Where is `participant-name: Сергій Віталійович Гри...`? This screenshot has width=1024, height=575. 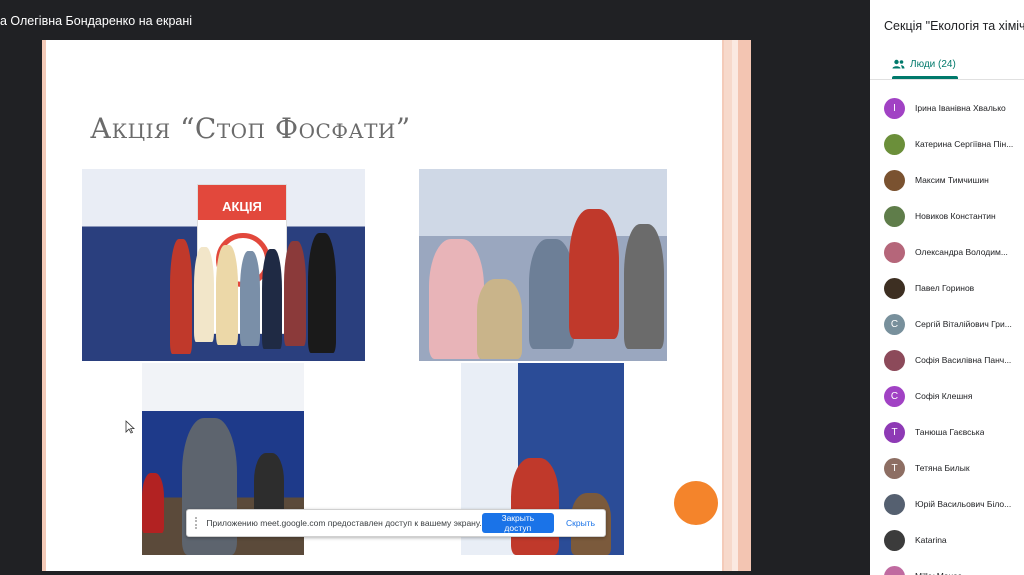 participant-name: Сергій Віталійович Гри... is located at coordinates (963, 324).